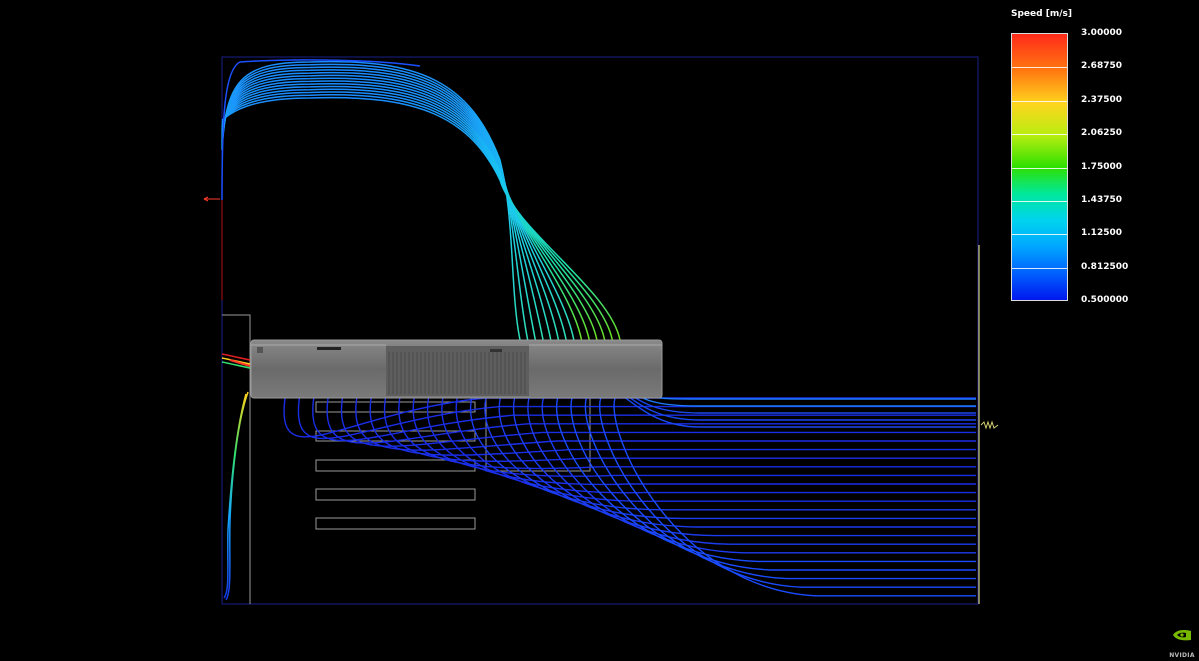 The width and height of the screenshot is (1199, 661). What do you see at coordinates (1101, 33) in the screenshot?
I see `legend-tick-label: 3.00000` at bounding box center [1101, 33].